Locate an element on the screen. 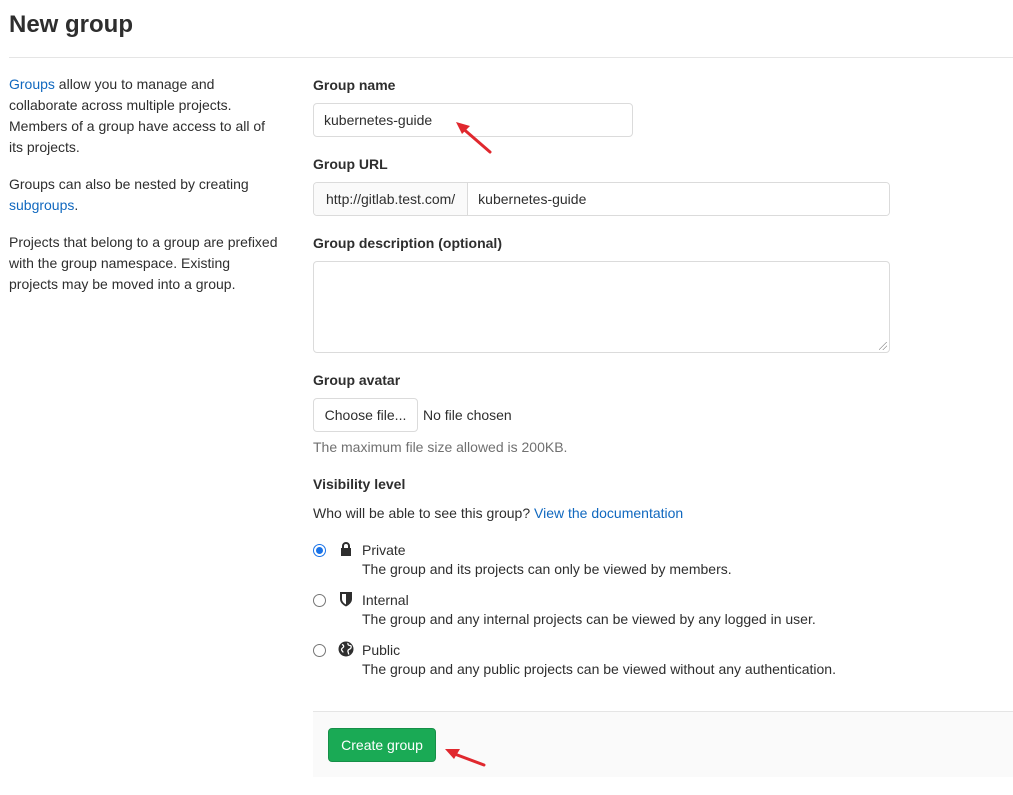  group-name-label: Group name is located at coordinates (354, 85).